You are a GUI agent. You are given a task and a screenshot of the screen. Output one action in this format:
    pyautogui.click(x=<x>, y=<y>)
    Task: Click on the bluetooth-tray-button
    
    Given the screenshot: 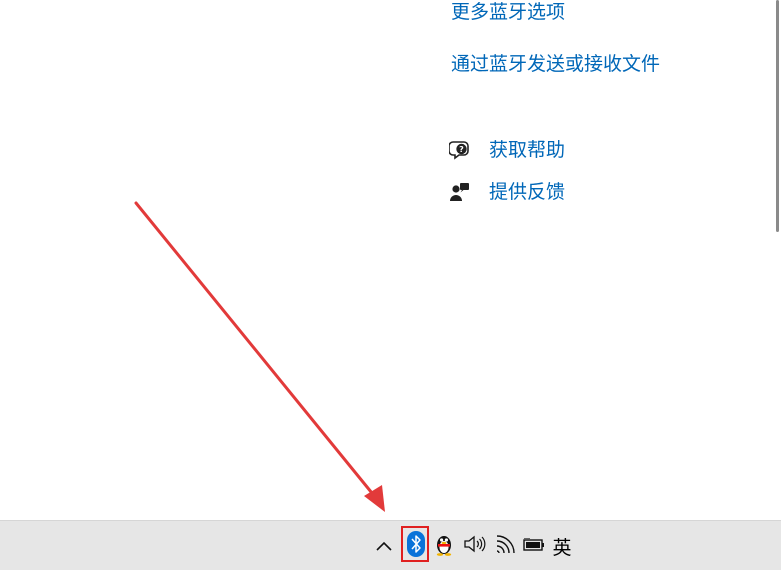 What is the action you would take?
    pyautogui.click(x=416, y=546)
    